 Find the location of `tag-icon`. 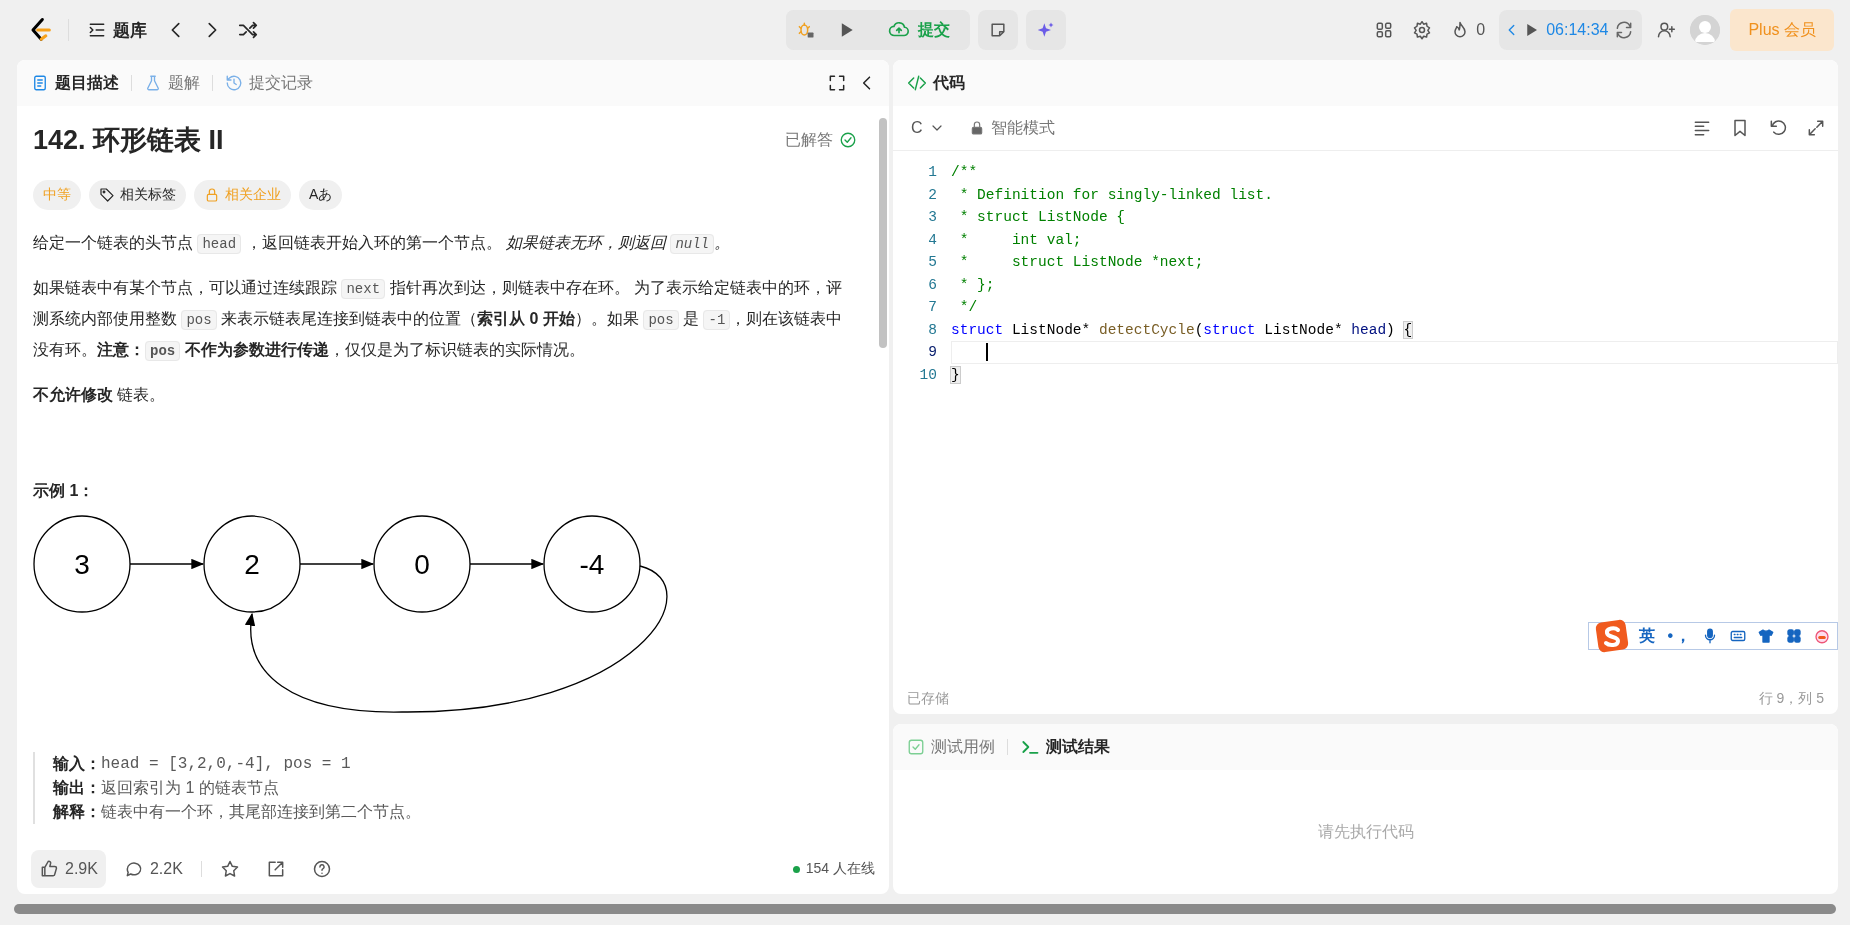

tag-icon is located at coordinates (107, 195).